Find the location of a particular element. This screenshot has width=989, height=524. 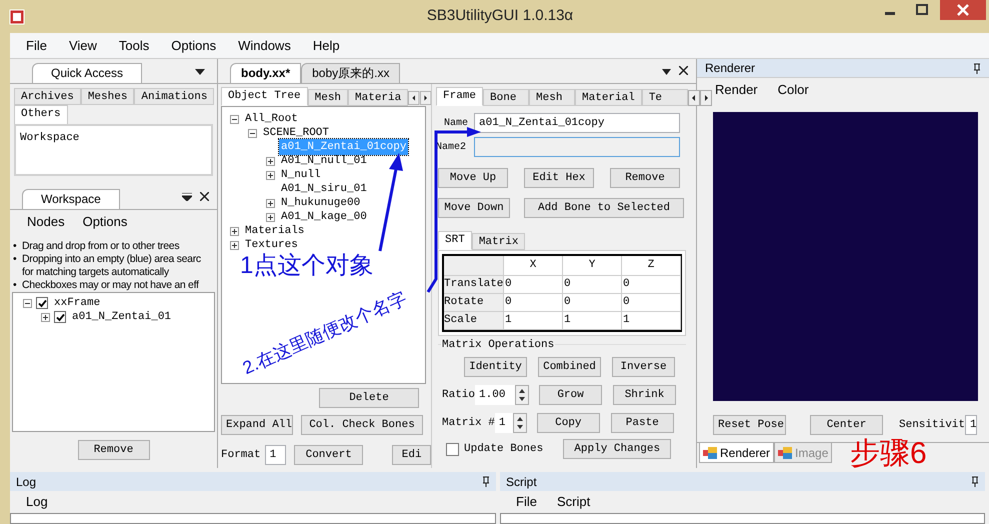

tab: Material is located at coordinates (608, 97).